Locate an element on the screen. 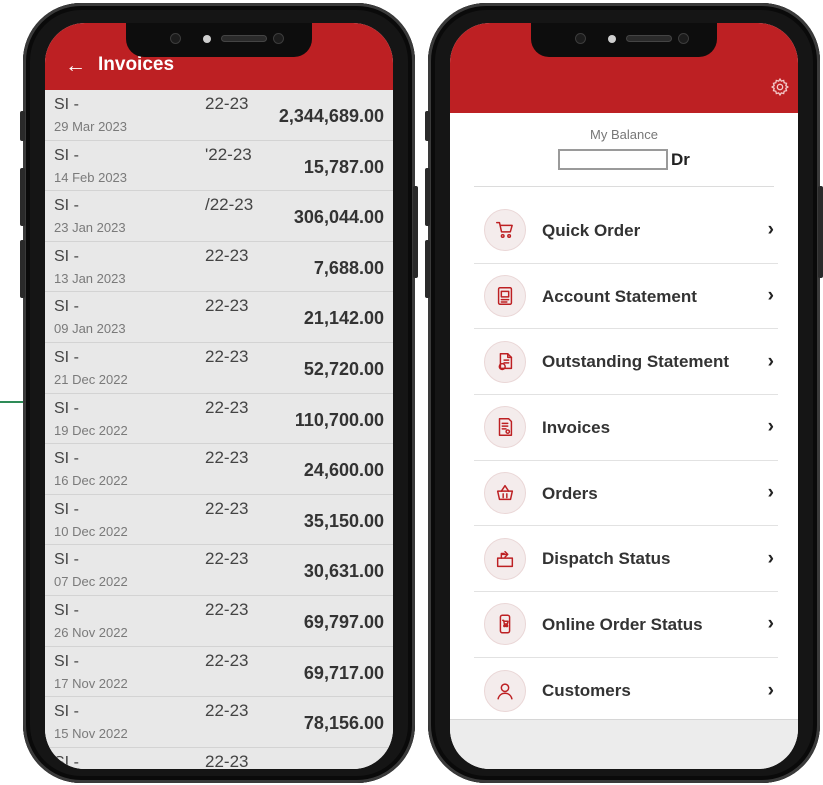 This screenshot has height=785, width=823. invoice-date: 23 Jan 2023 is located at coordinates (90, 228).